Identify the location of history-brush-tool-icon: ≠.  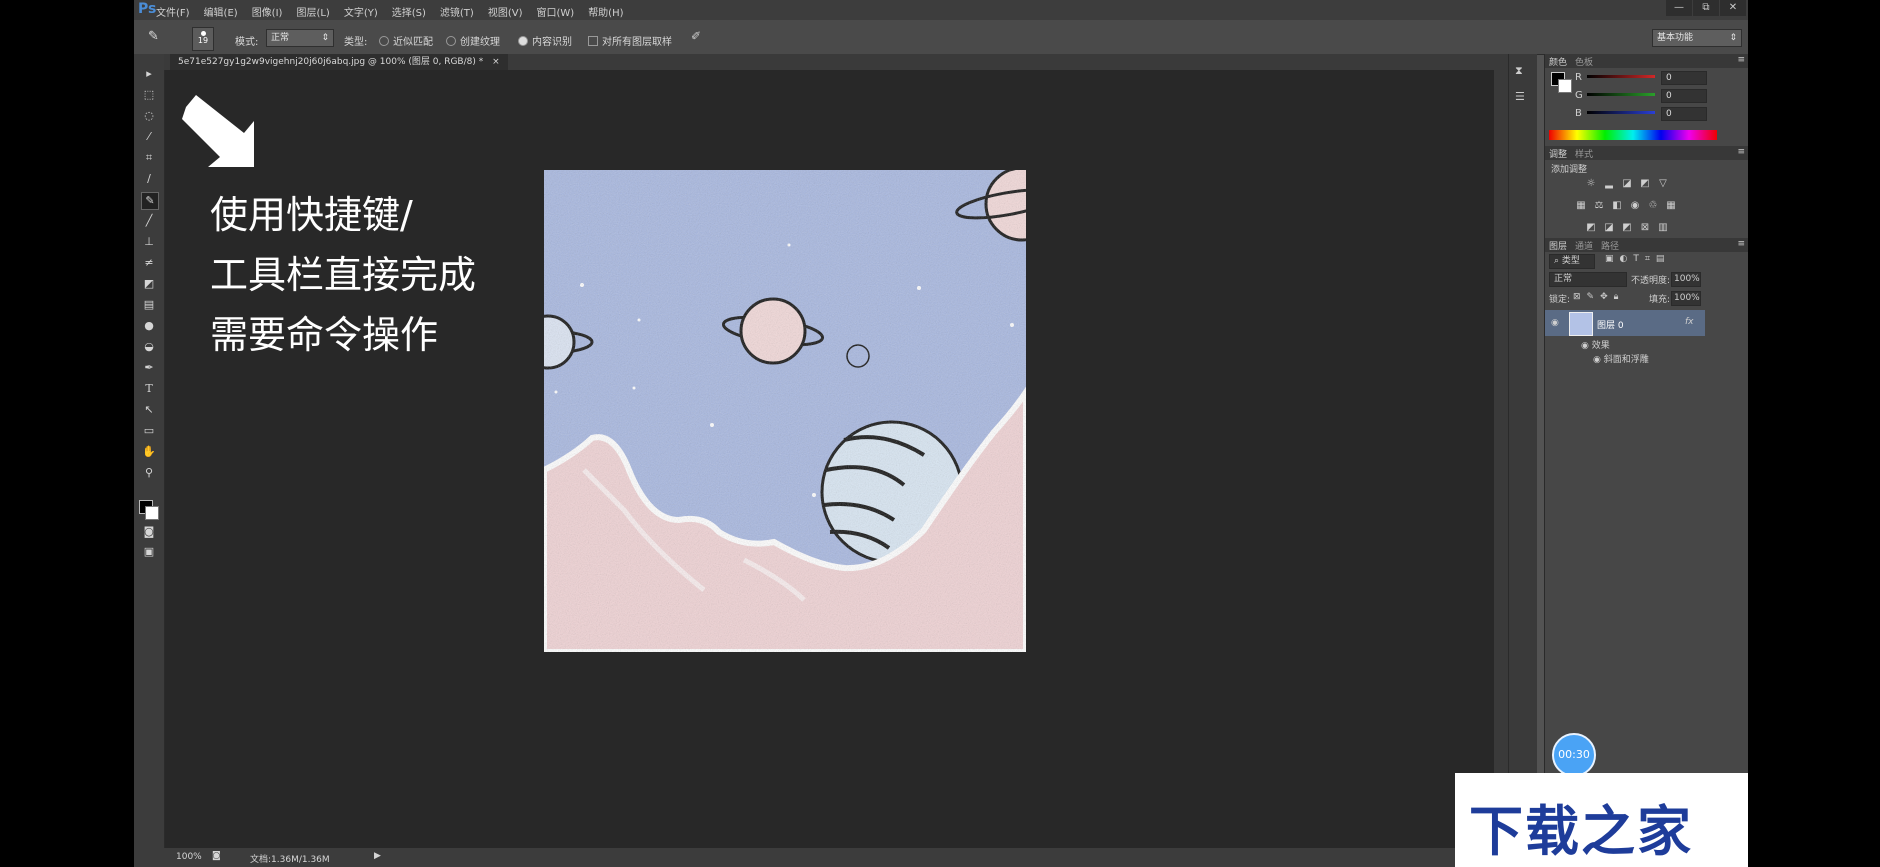
(149, 263).